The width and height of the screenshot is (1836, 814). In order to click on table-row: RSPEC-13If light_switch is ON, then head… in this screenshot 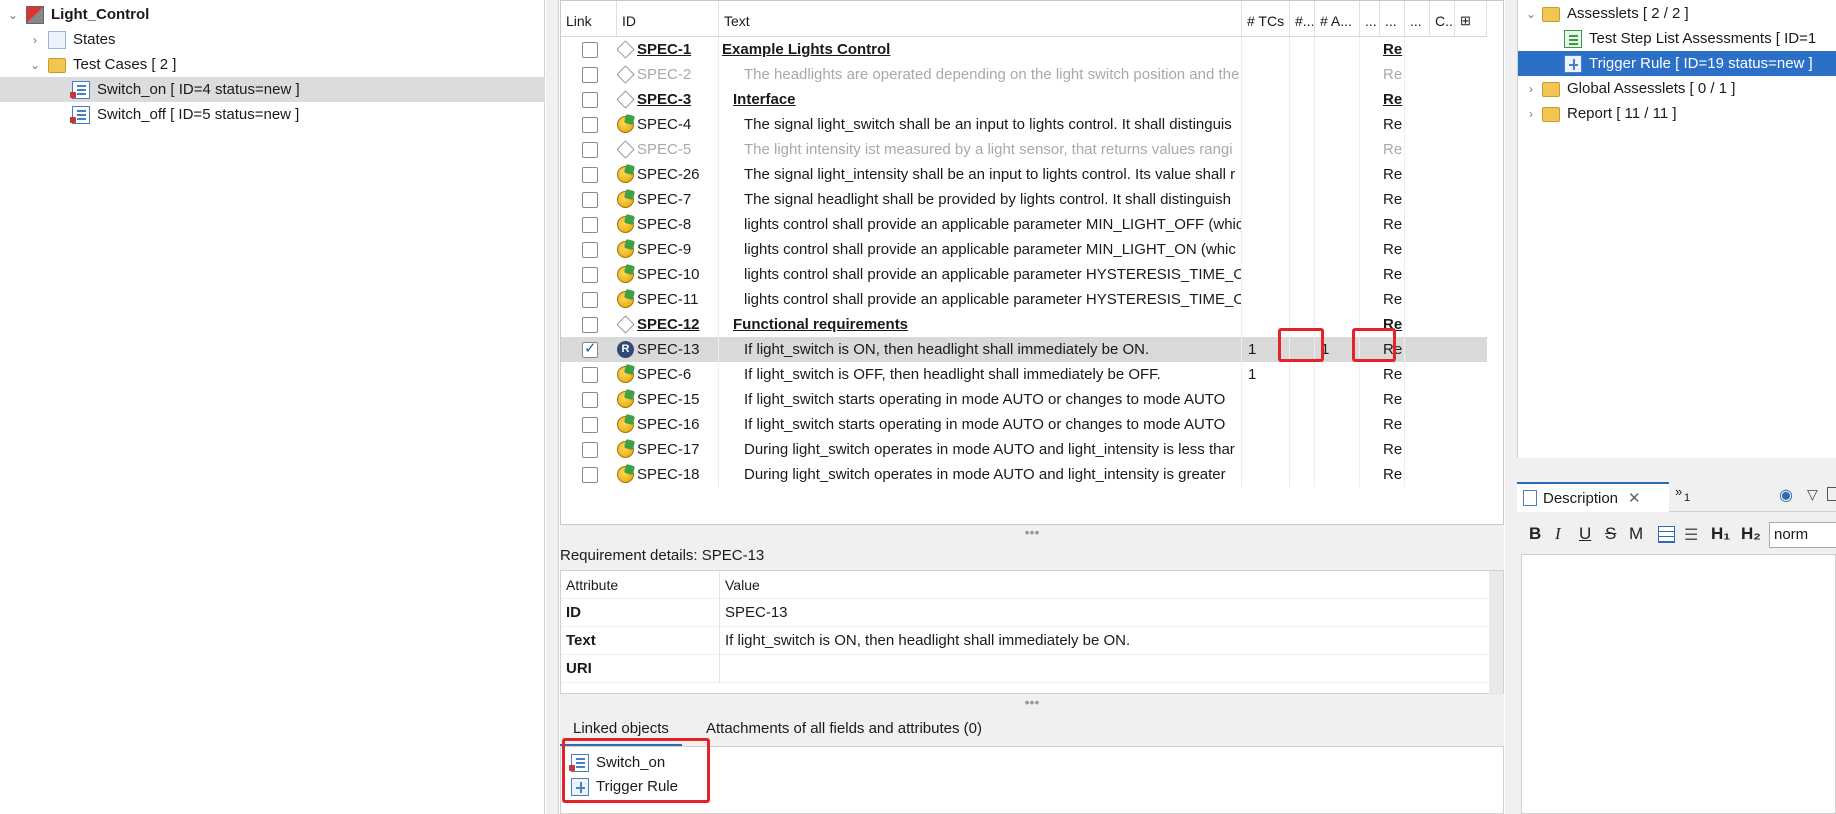, I will do `click(1024, 349)`.